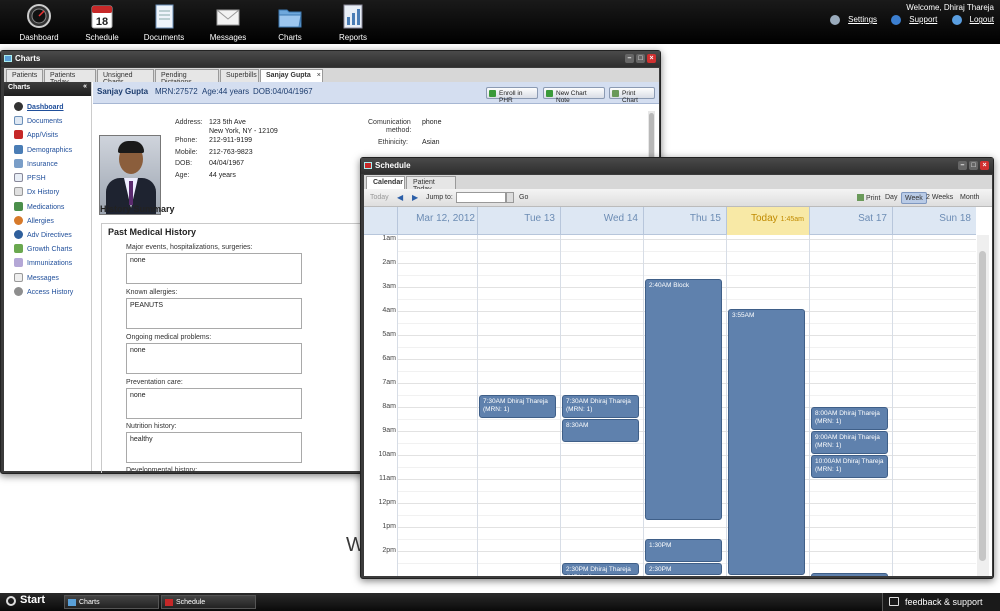  What do you see at coordinates (438, 221) in the screenshot?
I see `day-column-header: Mar 12, 2012` at bounding box center [438, 221].